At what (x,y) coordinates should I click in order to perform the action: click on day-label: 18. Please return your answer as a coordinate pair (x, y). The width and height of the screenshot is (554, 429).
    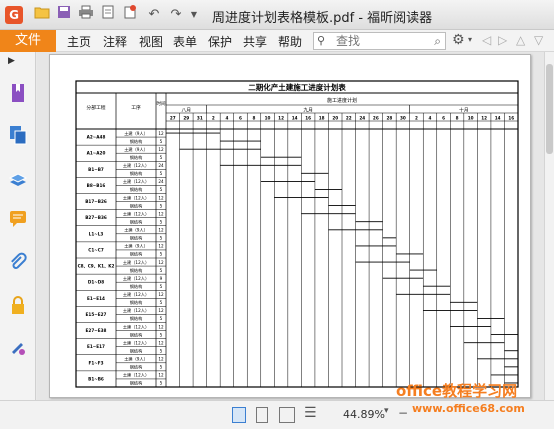
    Looking at the image, I should click on (322, 118).